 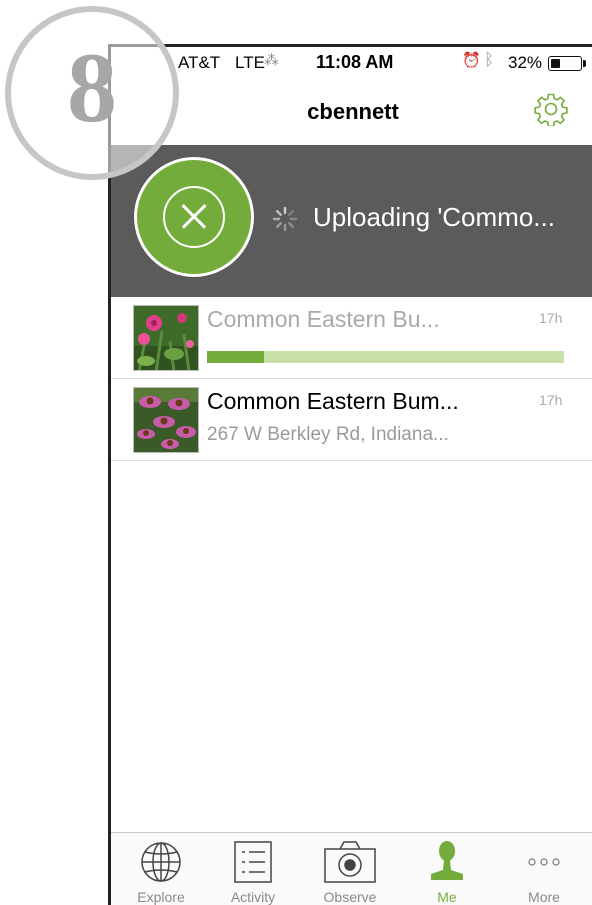 I want to click on cancel-upload-button, so click(x=194, y=217).